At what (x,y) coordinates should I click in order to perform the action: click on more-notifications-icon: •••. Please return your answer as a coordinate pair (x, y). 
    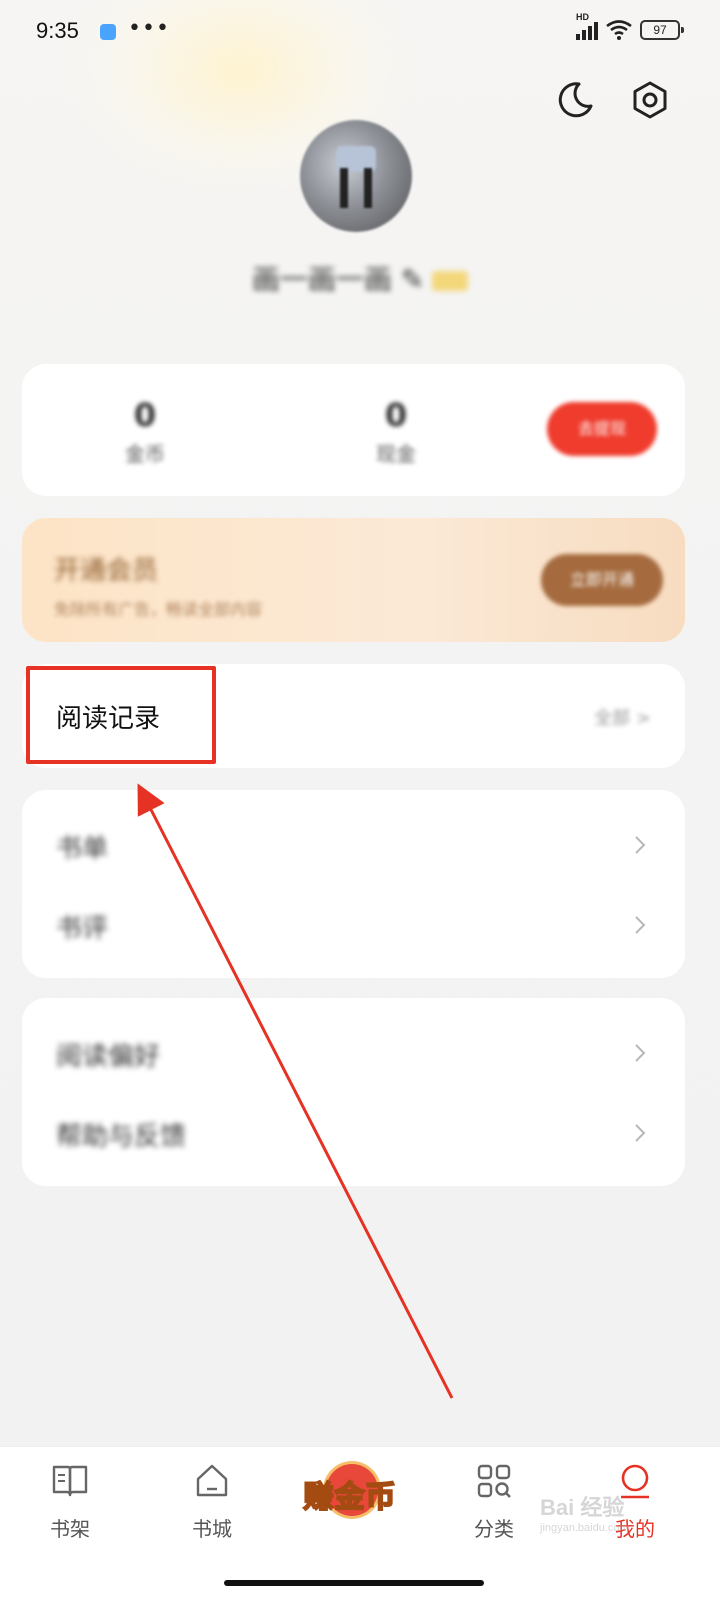
    Looking at the image, I should click on (149, 28).